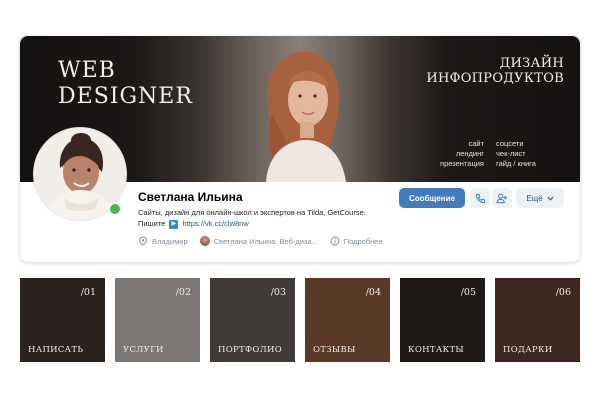 Image resolution: width=600 pixels, height=400 pixels. What do you see at coordinates (56, 350) in the screenshot?
I see `tile-label: НАПИСАТЬ` at bounding box center [56, 350].